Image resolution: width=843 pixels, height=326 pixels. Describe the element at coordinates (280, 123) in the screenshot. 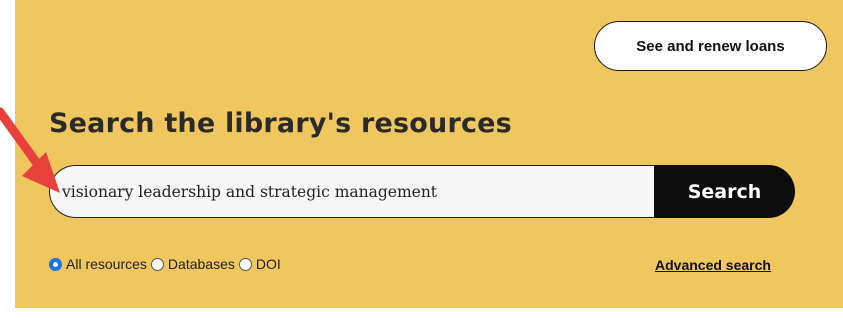

I see `search-heading: Search the library's resources` at that location.